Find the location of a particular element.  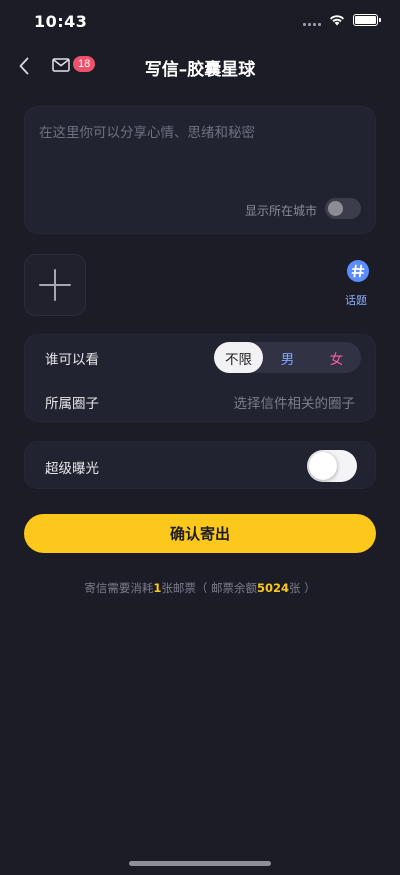

page-title: 写信–胶囊星球 is located at coordinates (200, 70).